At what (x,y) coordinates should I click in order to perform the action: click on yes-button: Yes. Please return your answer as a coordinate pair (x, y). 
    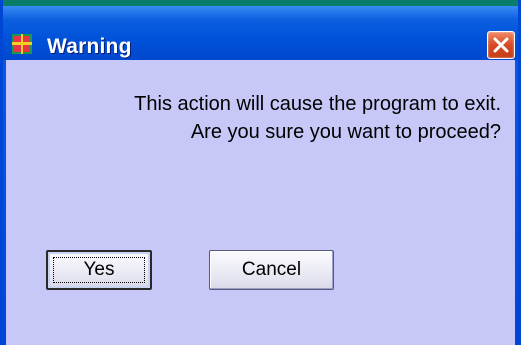
    Looking at the image, I should click on (99, 270).